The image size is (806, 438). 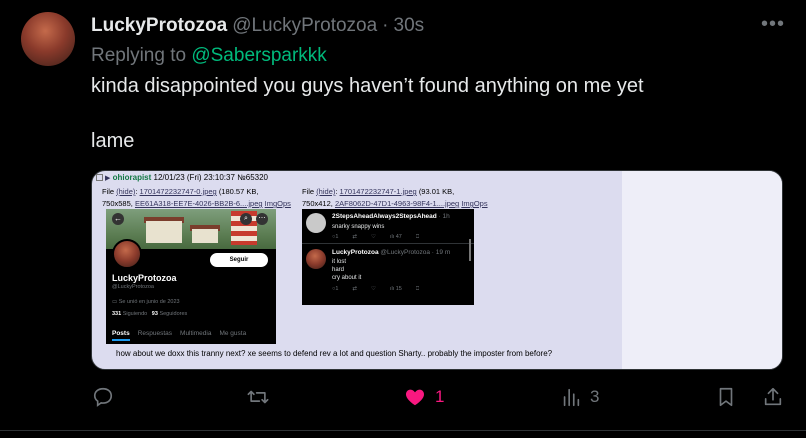 I want to click on thread-name-1-text: 2StepsAheadAlways2StepsAhead, so click(x=384, y=216).